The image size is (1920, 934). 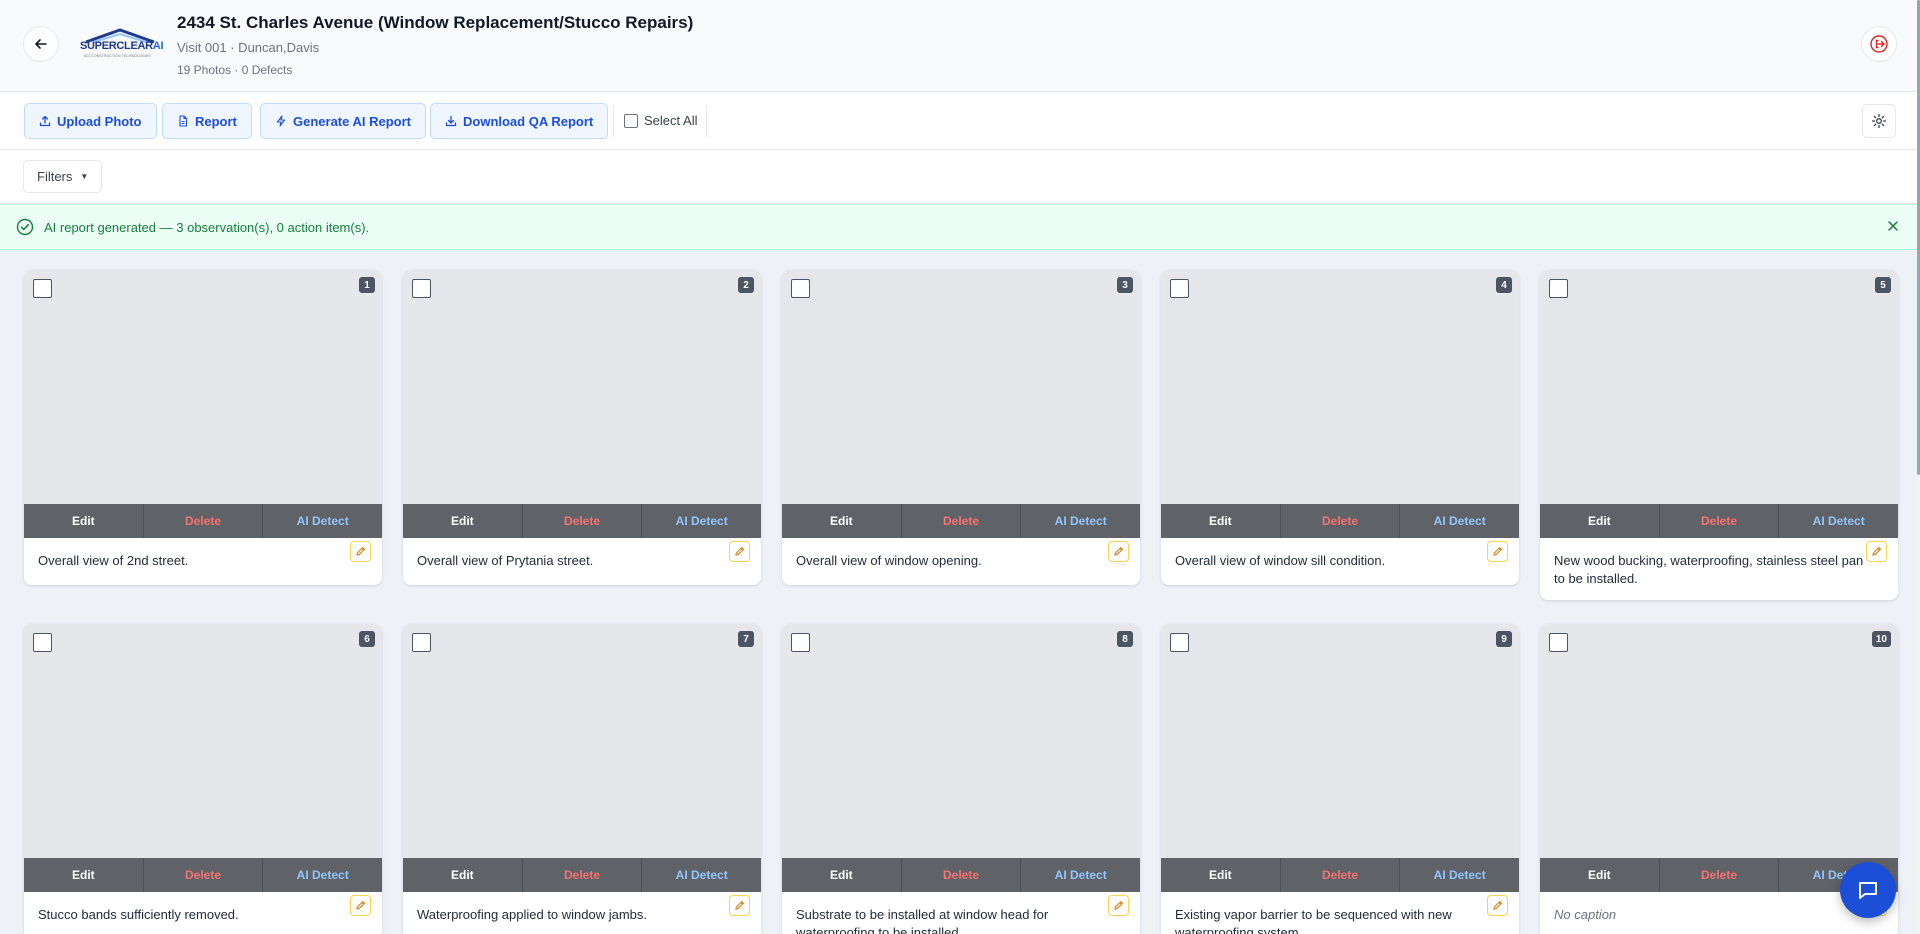 What do you see at coordinates (660, 120) in the screenshot?
I see `select-all: Select All` at bounding box center [660, 120].